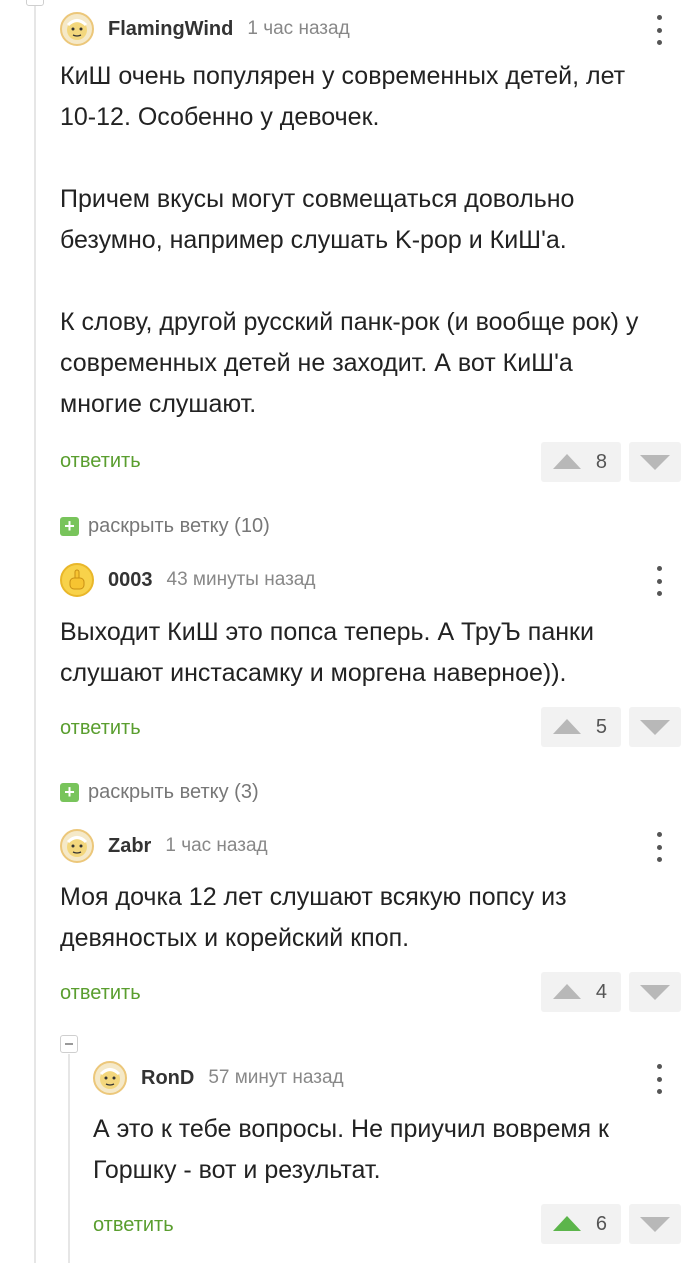  What do you see at coordinates (601, 726) in the screenshot?
I see `vote-count: 5` at bounding box center [601, 726].